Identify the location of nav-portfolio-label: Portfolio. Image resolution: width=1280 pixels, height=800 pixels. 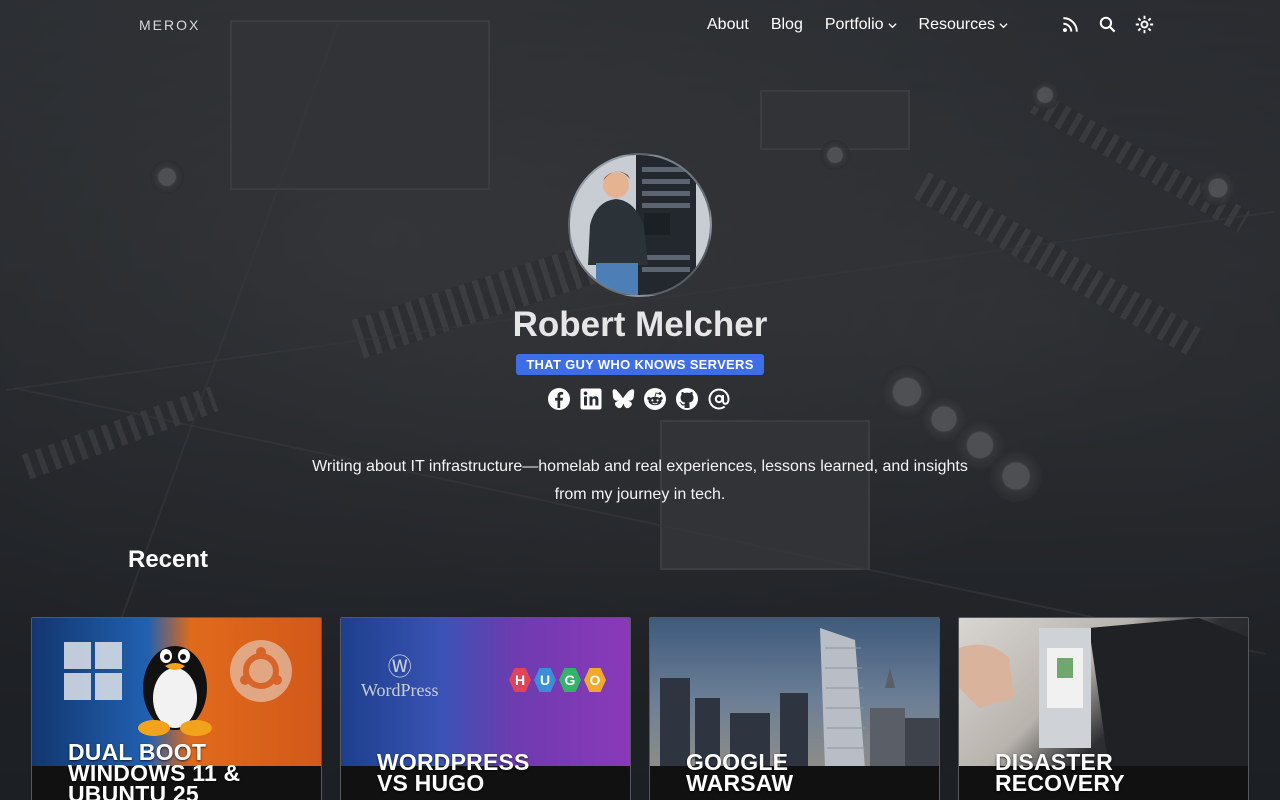
(854, 24).